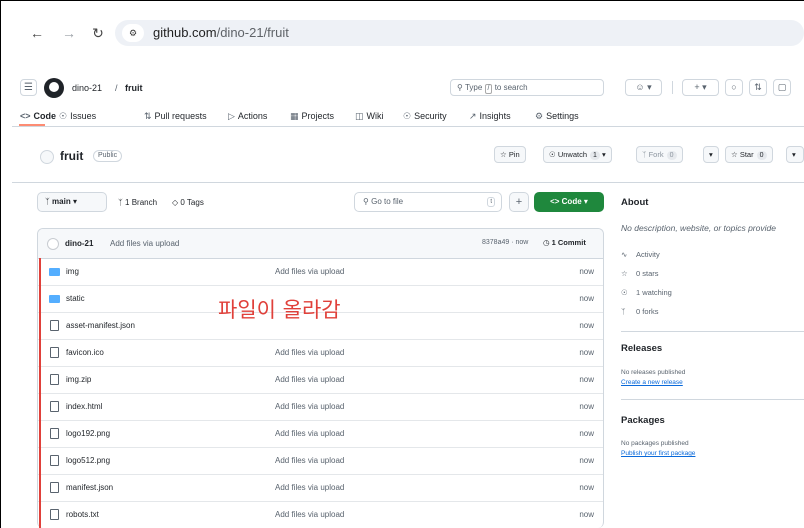 This screenshot has height=528, width=804. Describe the element at coordinates (359, 116) in the screenshot. I see `book-icon: ◫` at that location.